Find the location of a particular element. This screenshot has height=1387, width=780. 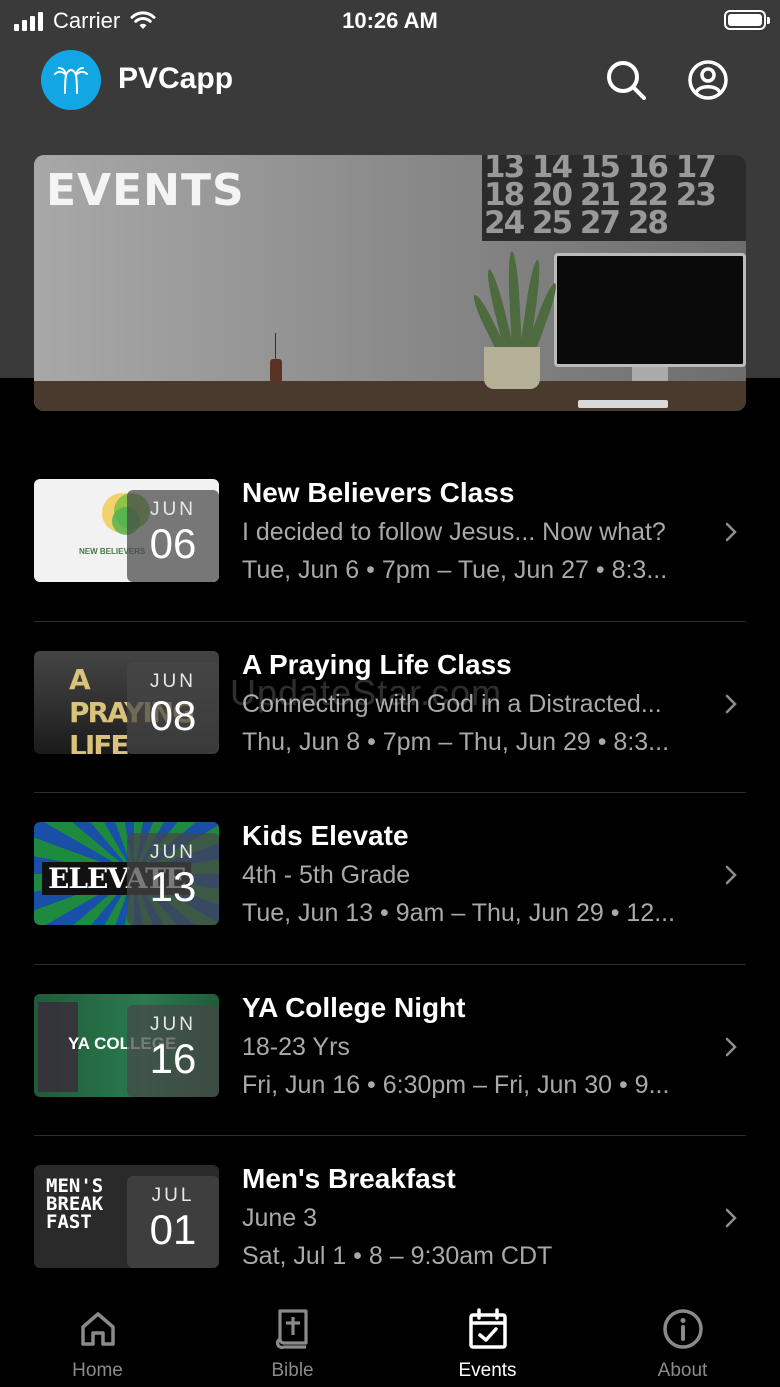

date-badge: JUN 16 is located at coordinates (173, 1050).